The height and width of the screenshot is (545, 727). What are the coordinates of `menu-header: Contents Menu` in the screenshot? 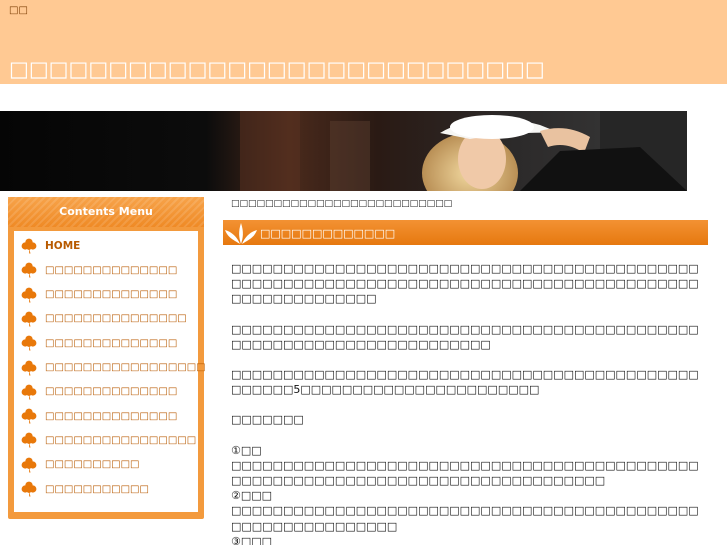 It's located at (106, 212).